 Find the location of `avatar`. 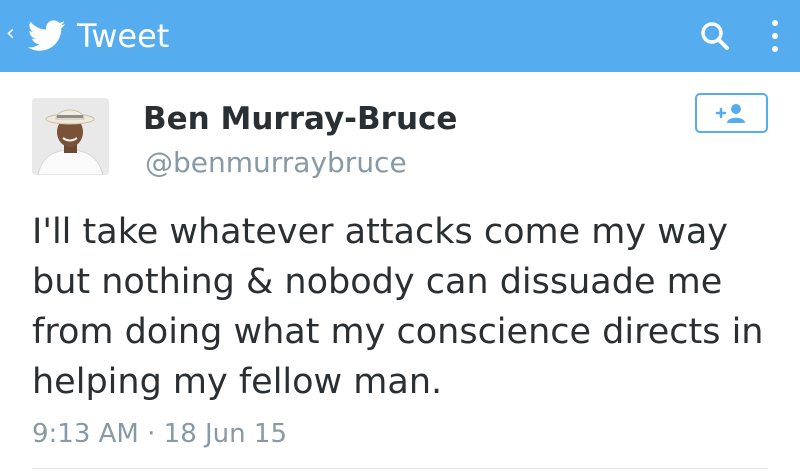

avatar is located at coordinates (70, 136).